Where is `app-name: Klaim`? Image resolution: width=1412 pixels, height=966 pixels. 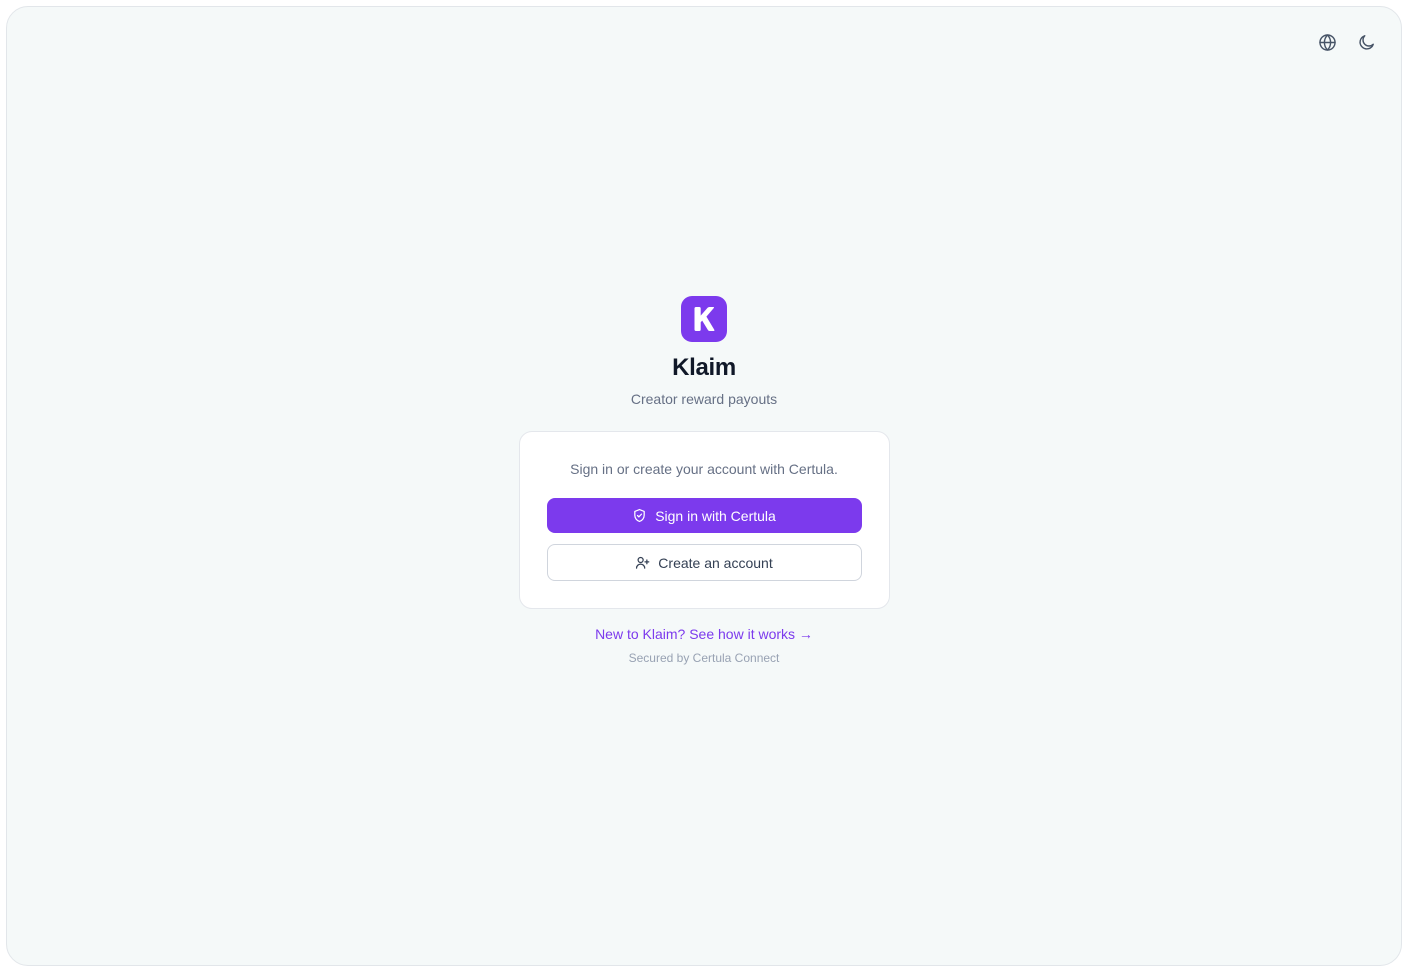
app-name: Klaim is located at coordinates (704, 367).